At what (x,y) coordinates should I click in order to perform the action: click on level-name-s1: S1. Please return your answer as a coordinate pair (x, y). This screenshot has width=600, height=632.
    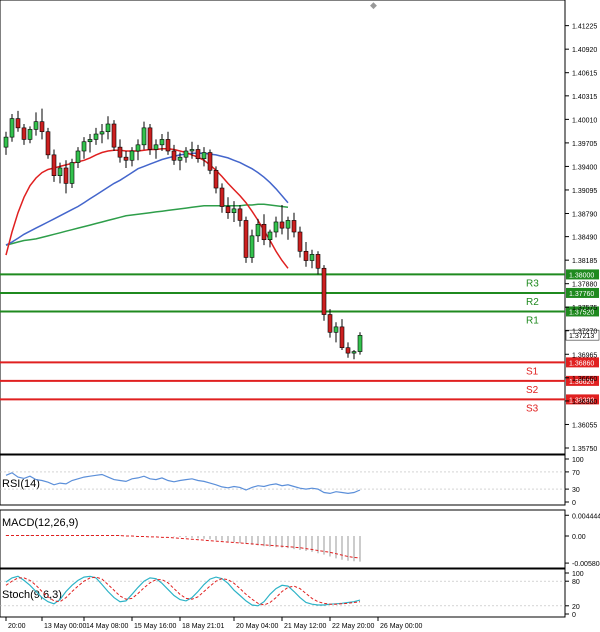
    Looking at the image, I should click on (532, 371).